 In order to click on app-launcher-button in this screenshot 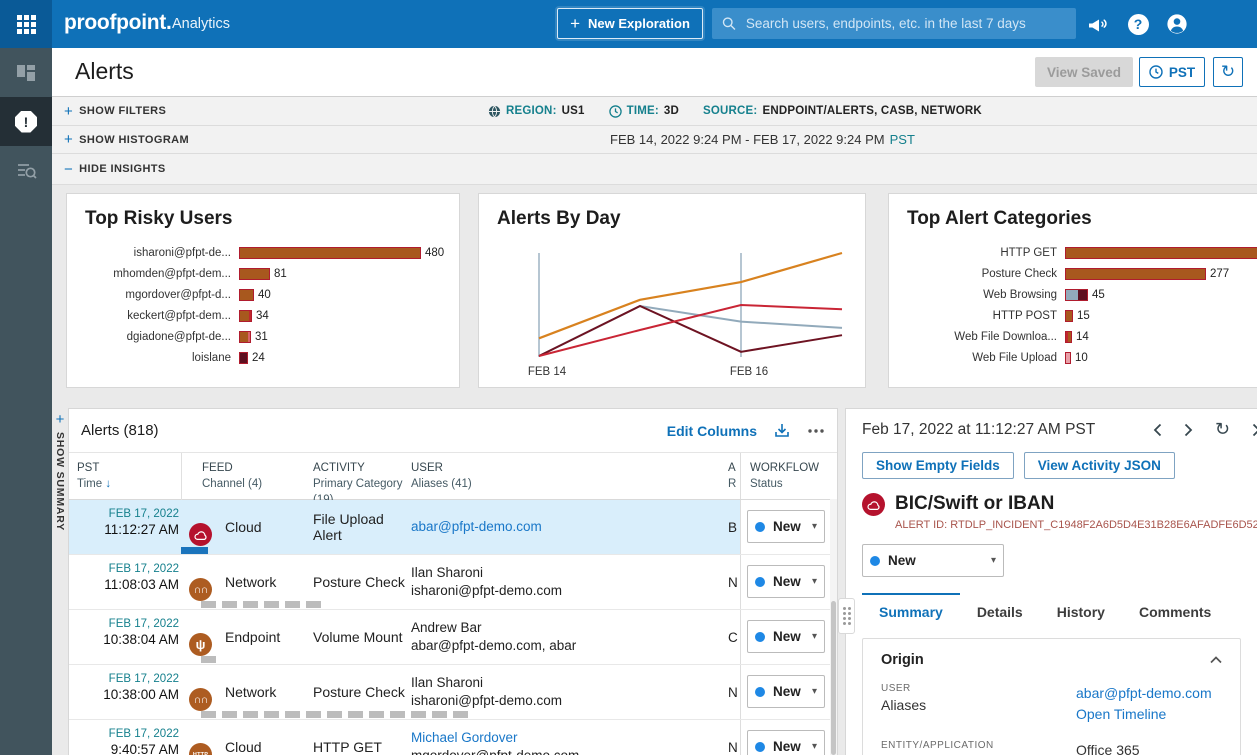, I will do `click(26, 24)`.